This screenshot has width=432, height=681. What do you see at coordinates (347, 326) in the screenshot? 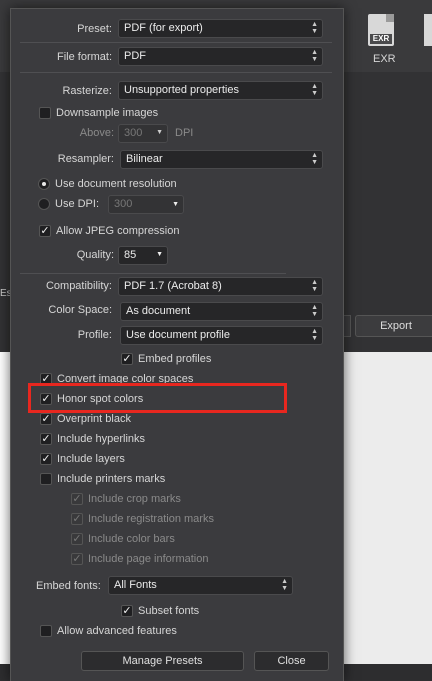
I see `background-button-edge` at bounding box center [347, 326].